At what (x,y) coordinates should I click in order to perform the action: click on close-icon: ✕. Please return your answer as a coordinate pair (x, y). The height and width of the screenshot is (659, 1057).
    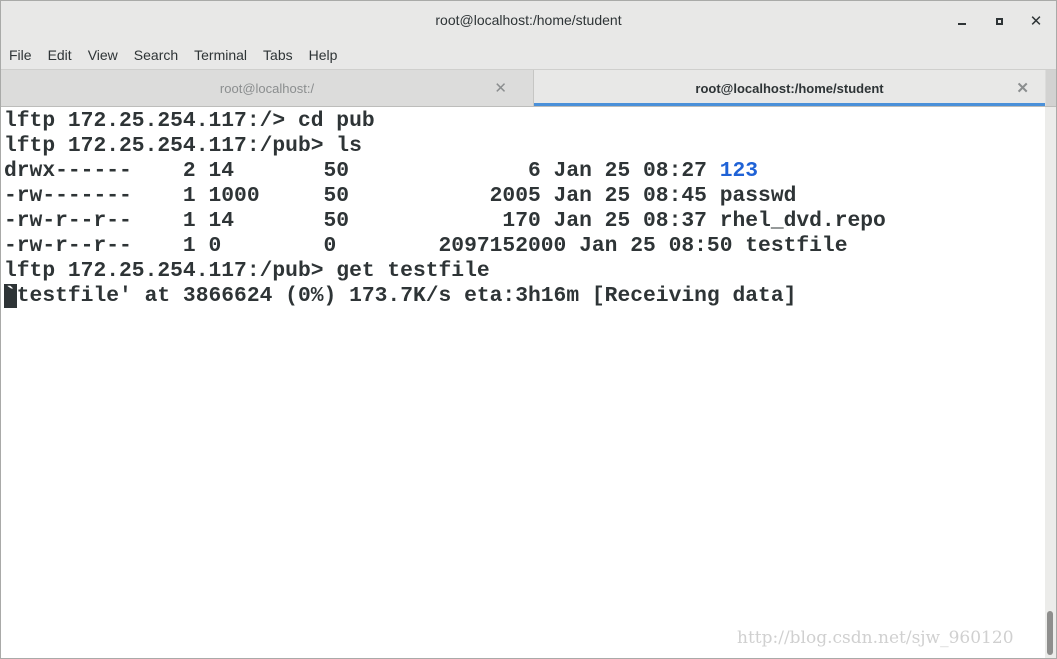
    Looking at the image, I should click on (1036, 21).